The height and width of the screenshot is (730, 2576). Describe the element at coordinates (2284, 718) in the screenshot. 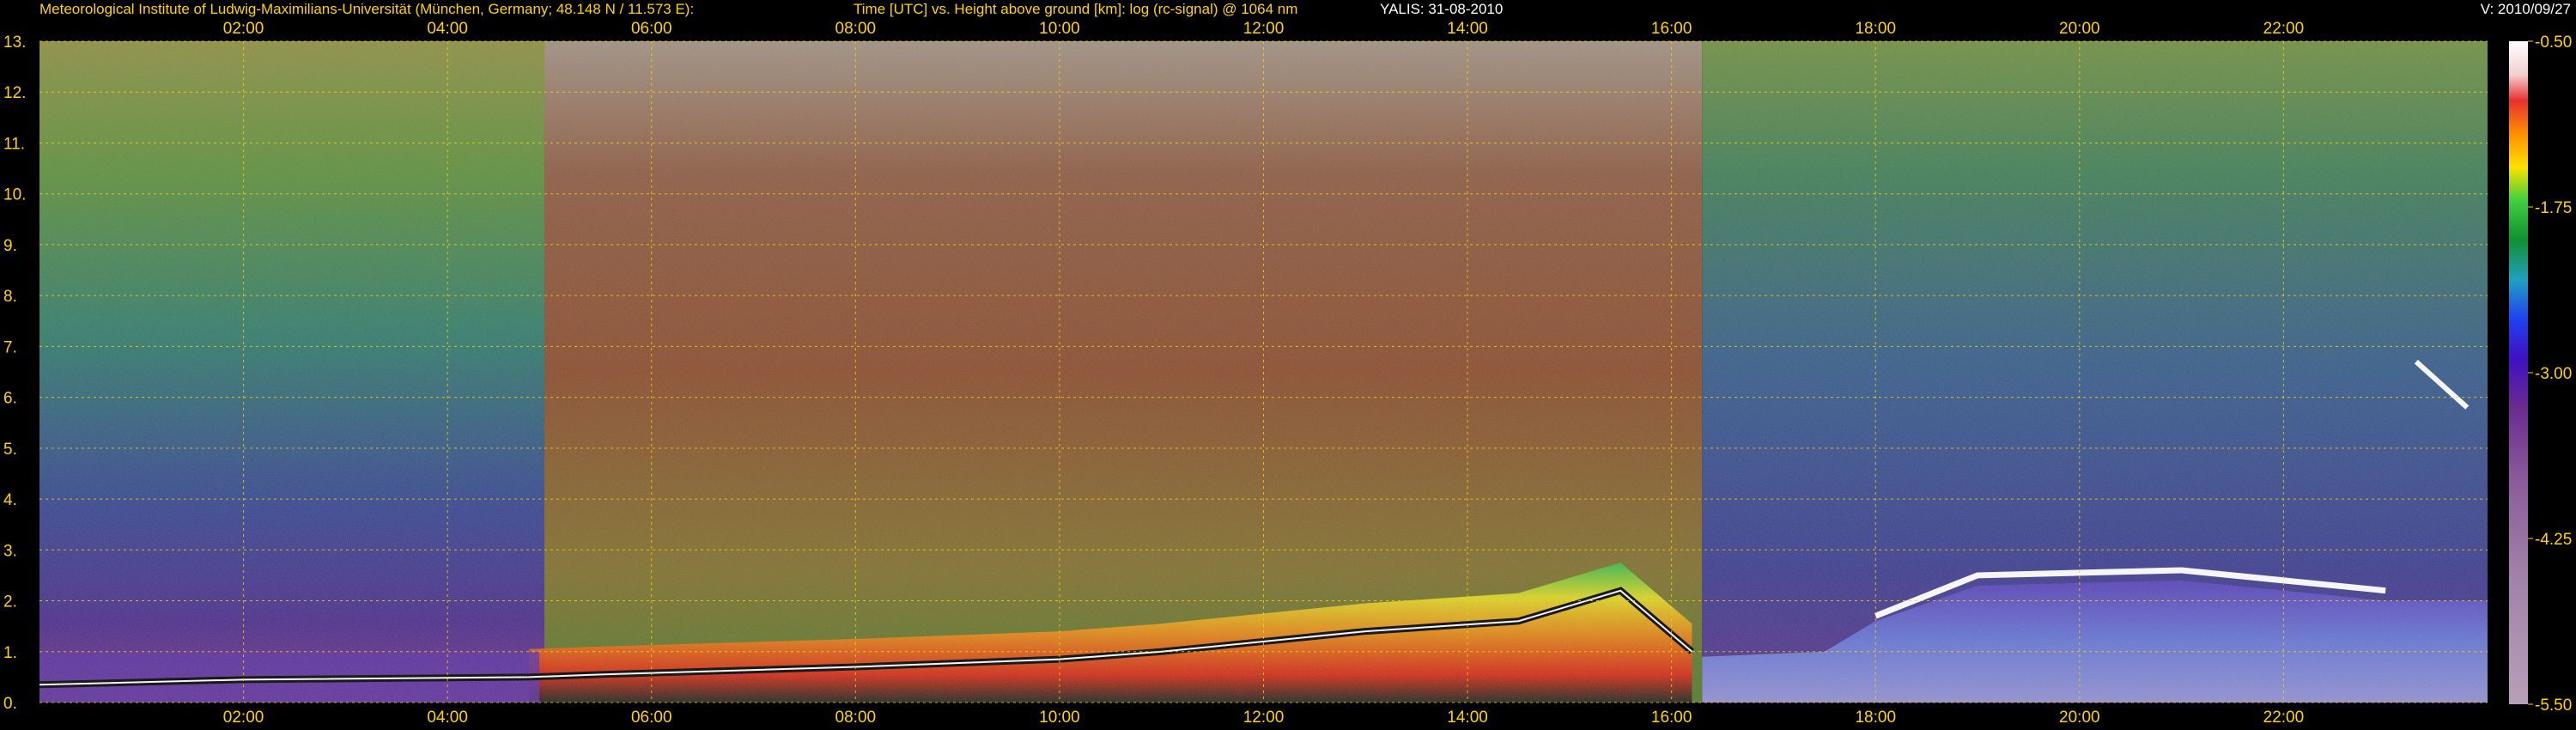

I see `x-tick-label-bottom: 22:00` at that location.